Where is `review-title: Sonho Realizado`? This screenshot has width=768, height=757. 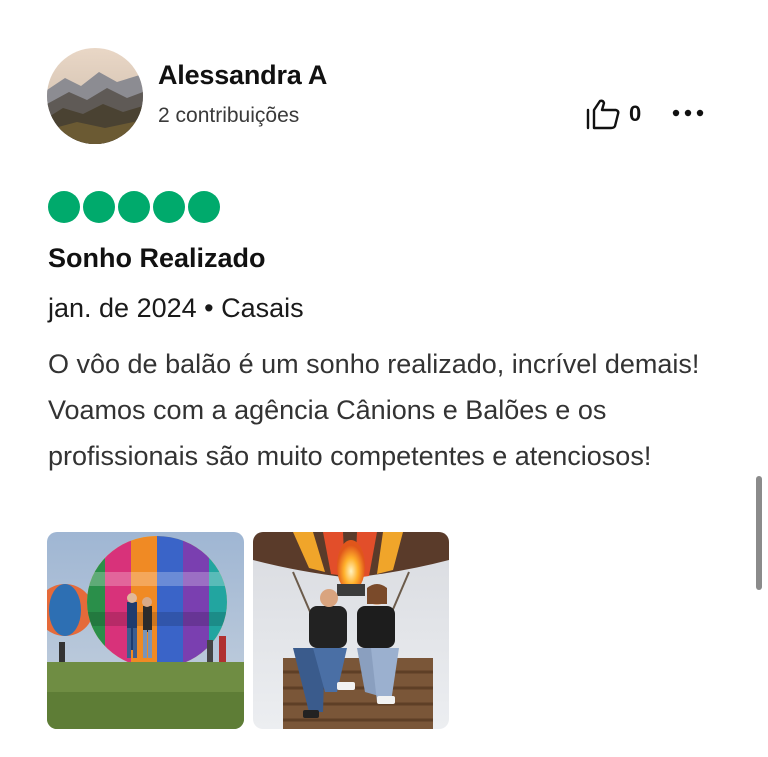
review-title: Sonho Realizado is located at coordinates (157, 258).